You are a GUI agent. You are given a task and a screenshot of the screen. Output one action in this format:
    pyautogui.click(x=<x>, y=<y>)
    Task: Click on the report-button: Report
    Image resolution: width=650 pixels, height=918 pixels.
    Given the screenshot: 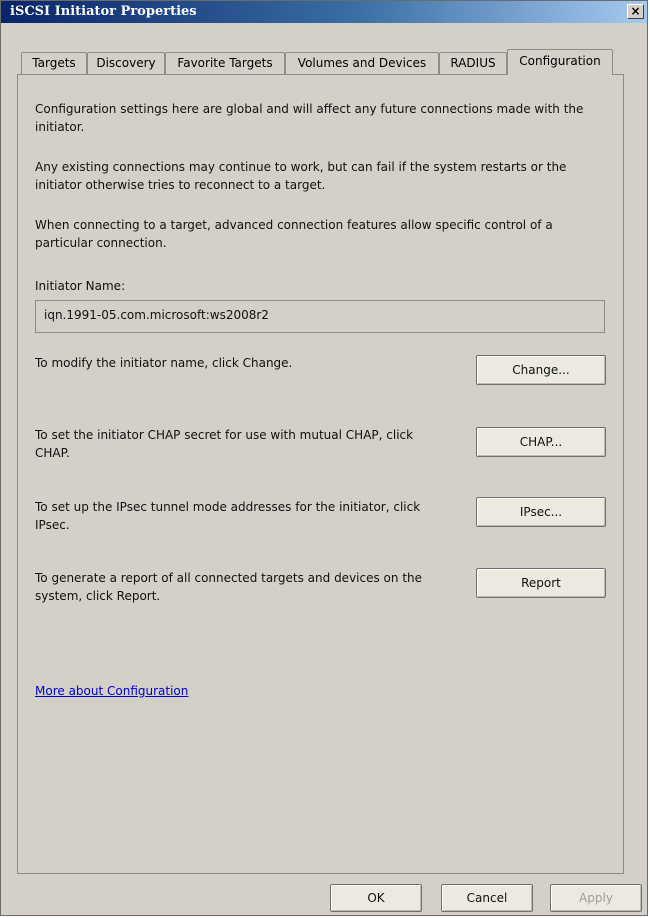 What is the action you would take?
    pyautogui.click(x=541, y=583)
    